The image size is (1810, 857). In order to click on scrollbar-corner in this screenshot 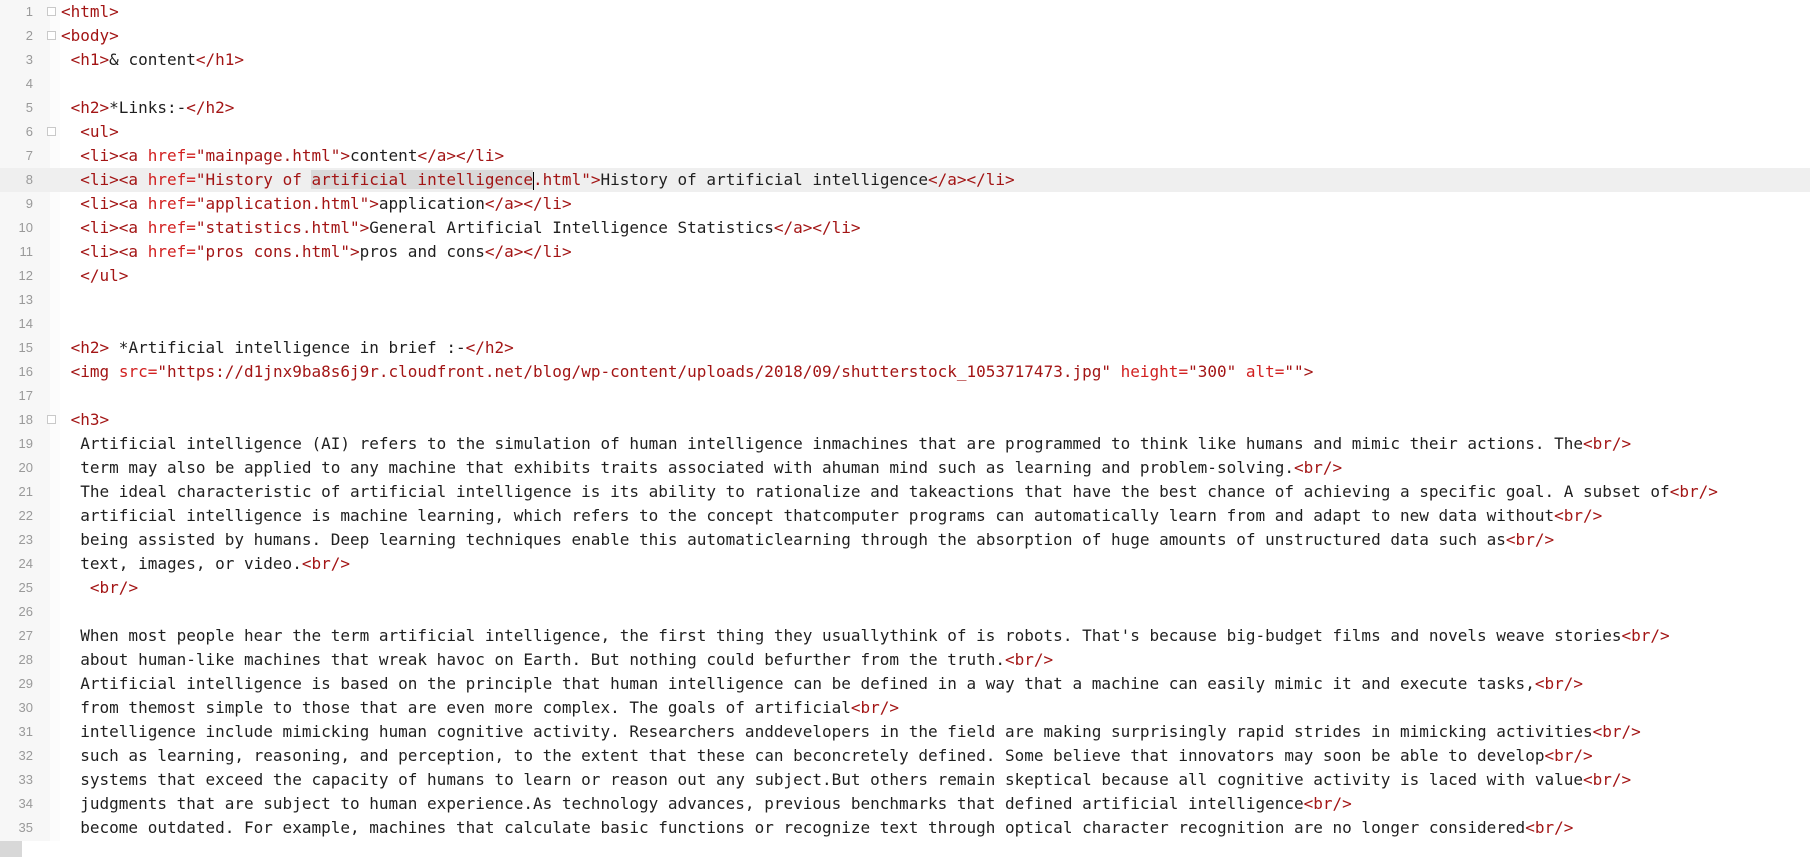, I will do `click(11, 849)`.